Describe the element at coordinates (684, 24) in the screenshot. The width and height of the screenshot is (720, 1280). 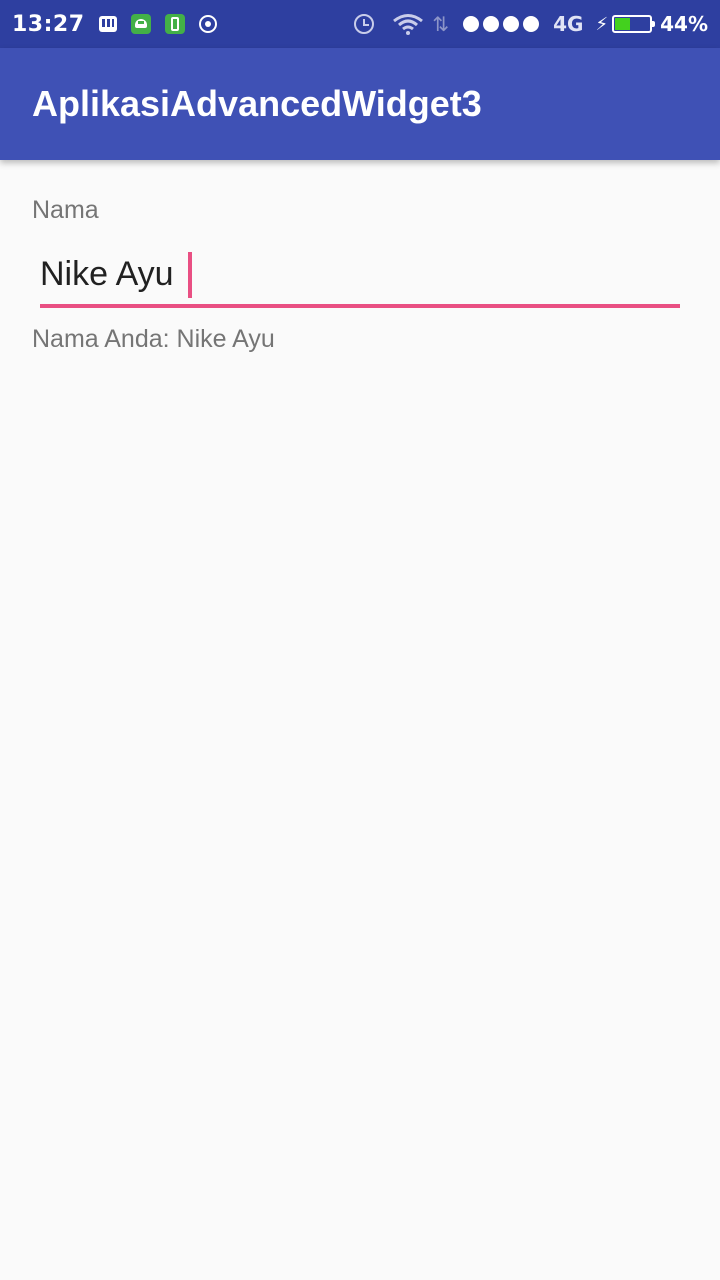
I see `battery-percent: 44%` at that location.